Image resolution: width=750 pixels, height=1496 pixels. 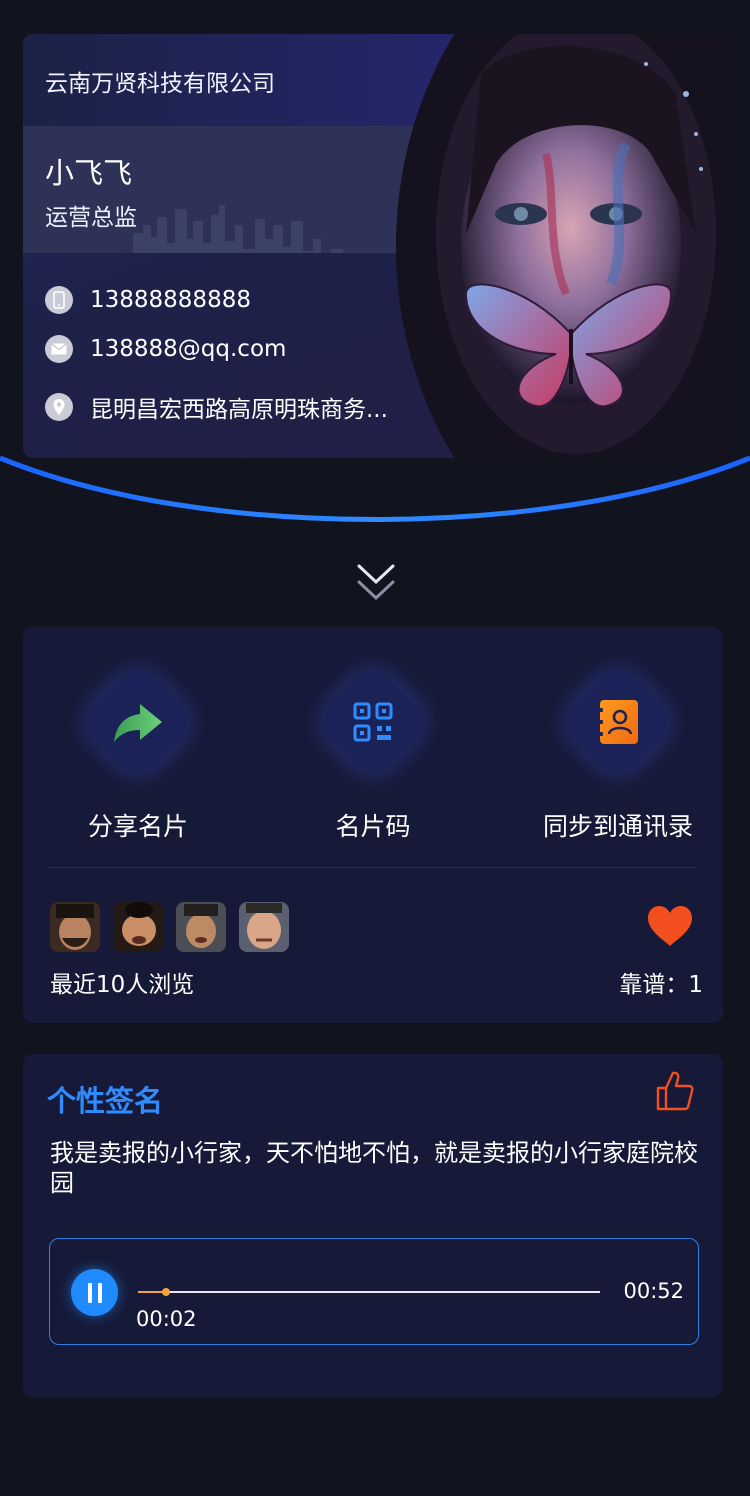 I want to click on heart-icon, so click(x=670, y=926).